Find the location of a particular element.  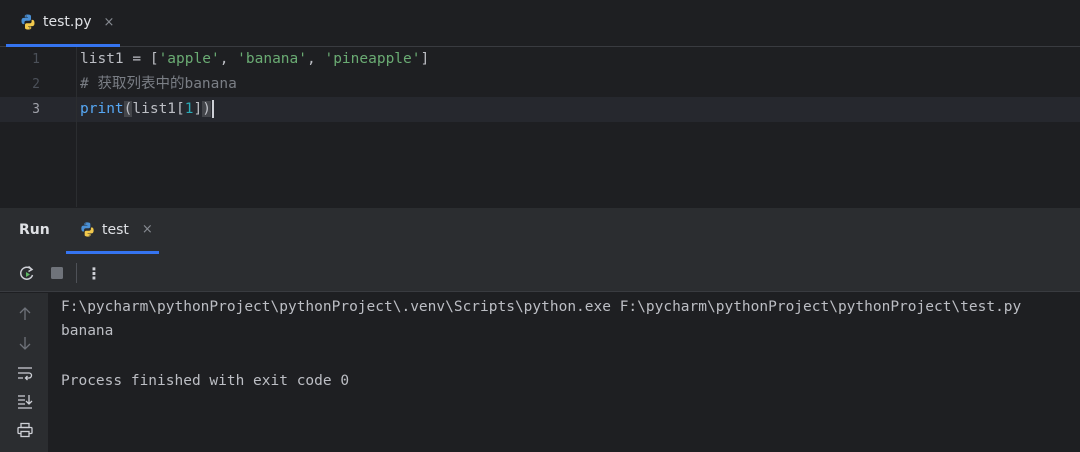

stop-button is located at coordinates (57, 273).